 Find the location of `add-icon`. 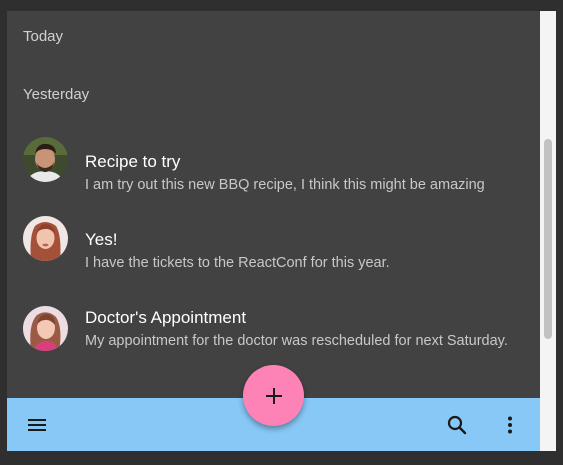

add-icon is located at coordinates (273, 395).